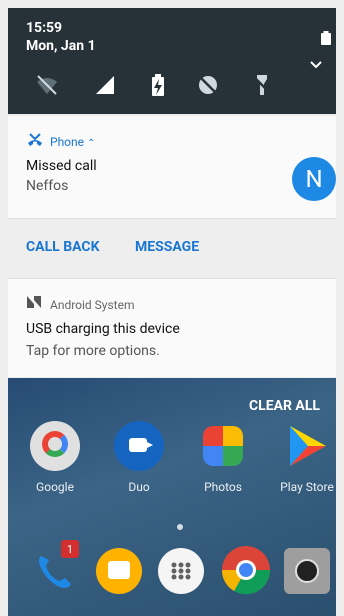  Describe the element at coordinates (55, 446) in the screenshot. I see `google-folder-icon` at that location.